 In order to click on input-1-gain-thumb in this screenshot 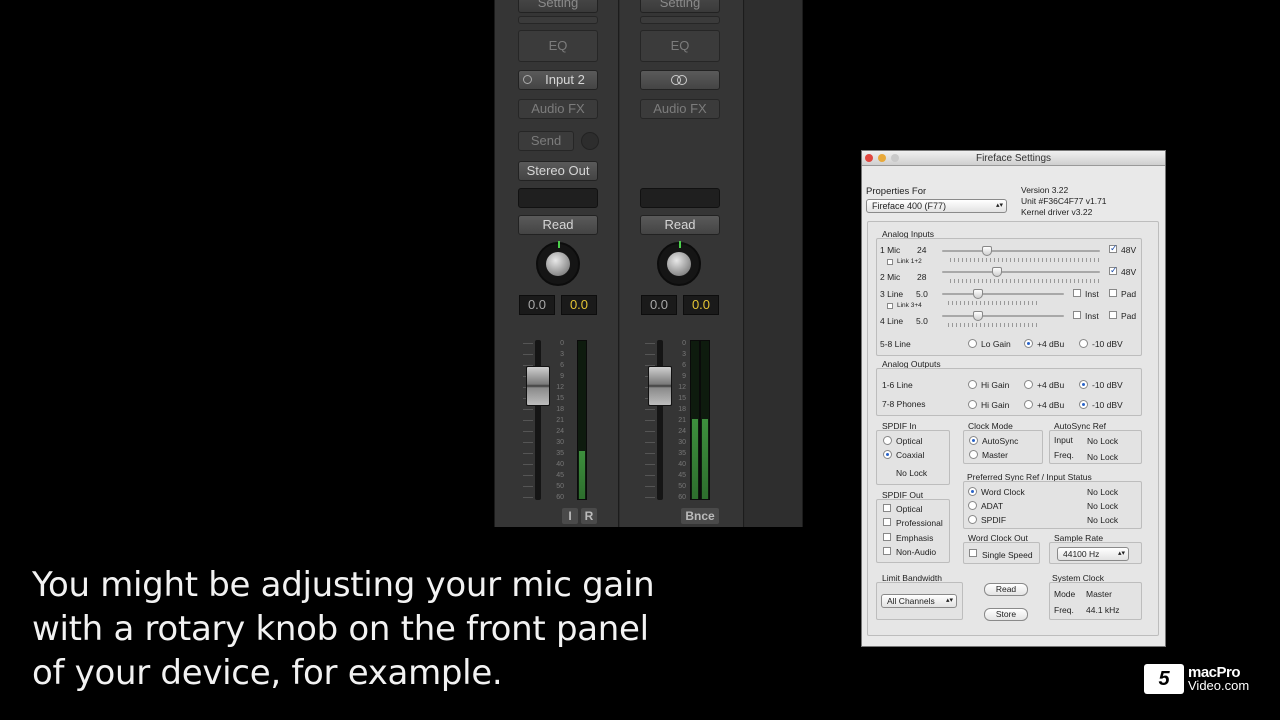, I will do `click(987, 251)`.